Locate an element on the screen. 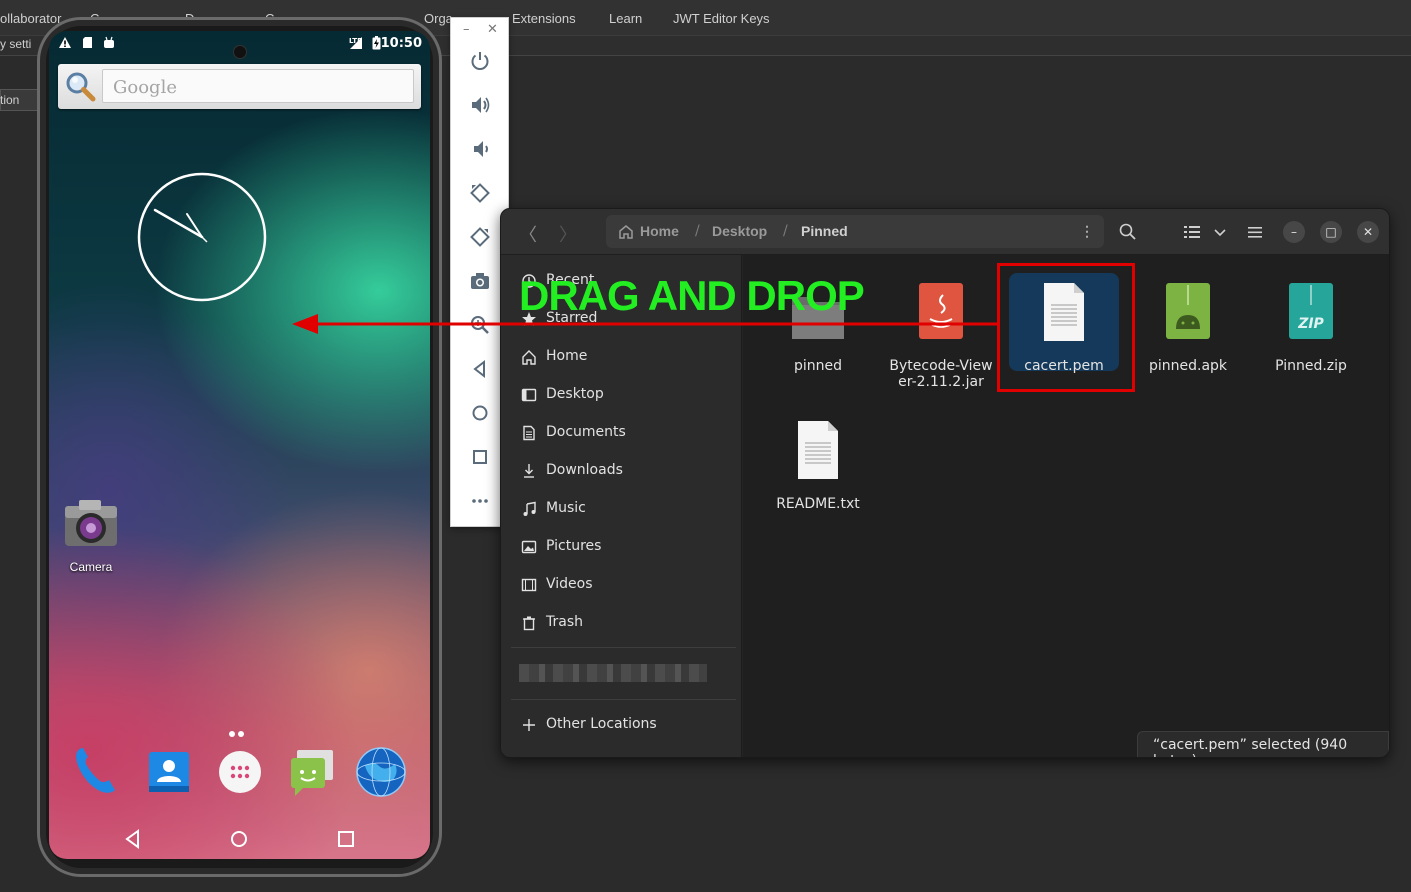 The height and width of the screenshot is (892, 1411). sidebar-item-music: Music is located at coordinates (628, 513).